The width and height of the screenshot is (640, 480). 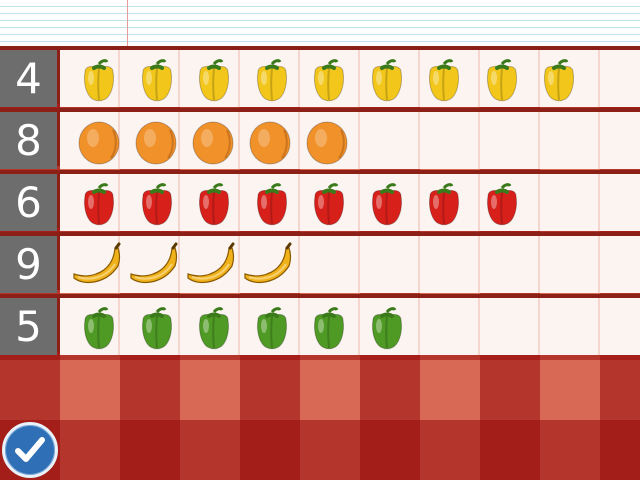 What do you see at coordinates (28, 78) in the screenshot?
I see `row-number: 4` at bounding box center [28, 78].